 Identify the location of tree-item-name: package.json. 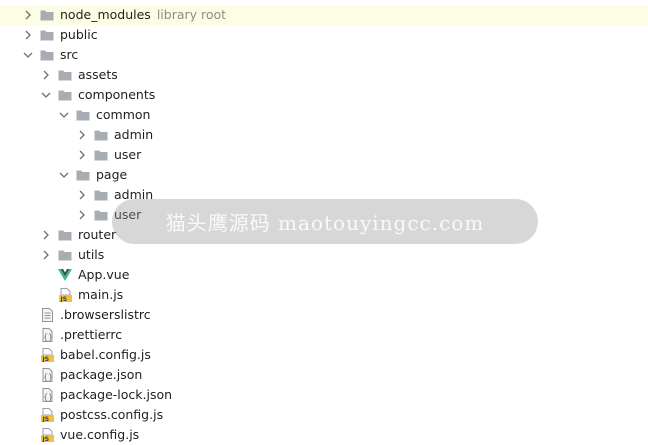
(101, 374).